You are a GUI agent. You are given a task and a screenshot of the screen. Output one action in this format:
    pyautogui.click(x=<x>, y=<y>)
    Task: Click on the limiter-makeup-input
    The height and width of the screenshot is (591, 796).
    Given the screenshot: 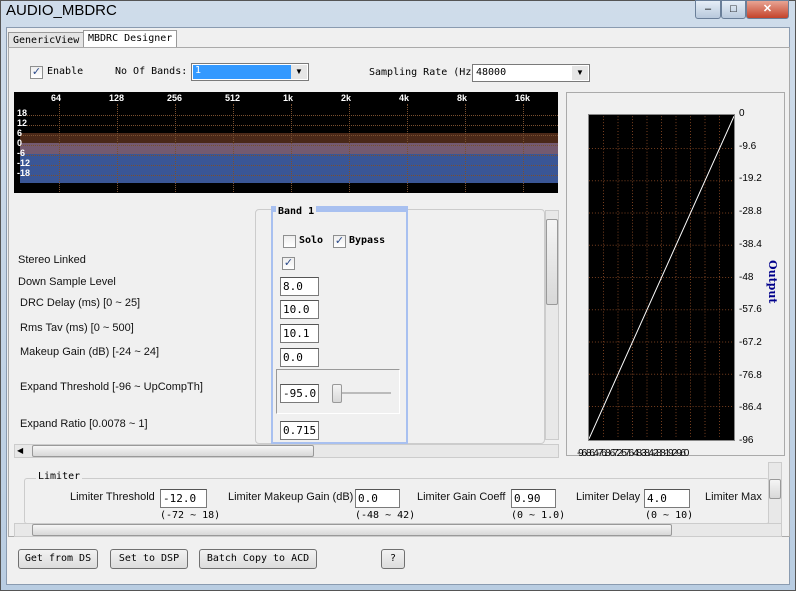 What is the action you would take?
    pyautogui.click(x=377, y=498)
    